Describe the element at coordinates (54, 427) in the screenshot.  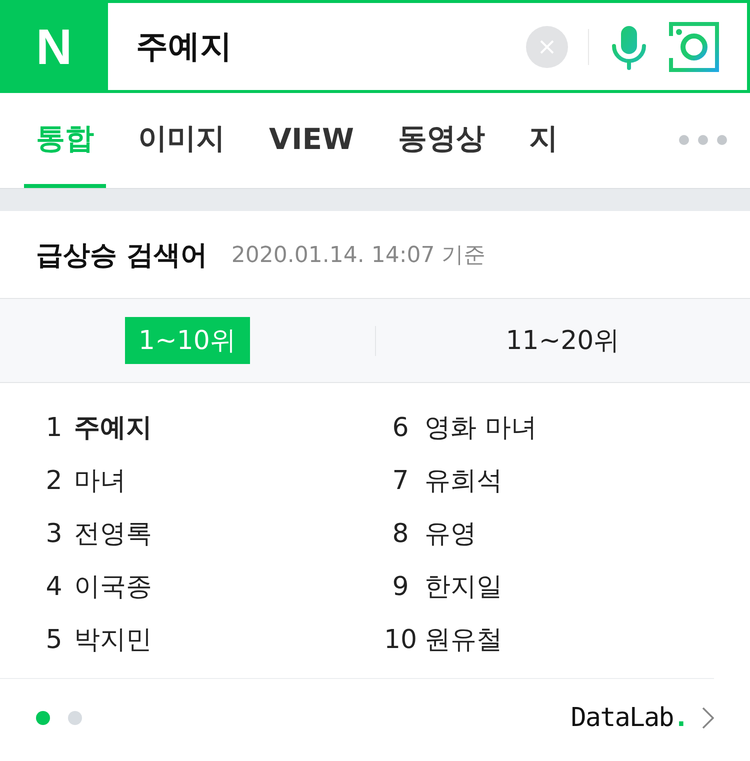
I see `rank-number: 1` at that location.